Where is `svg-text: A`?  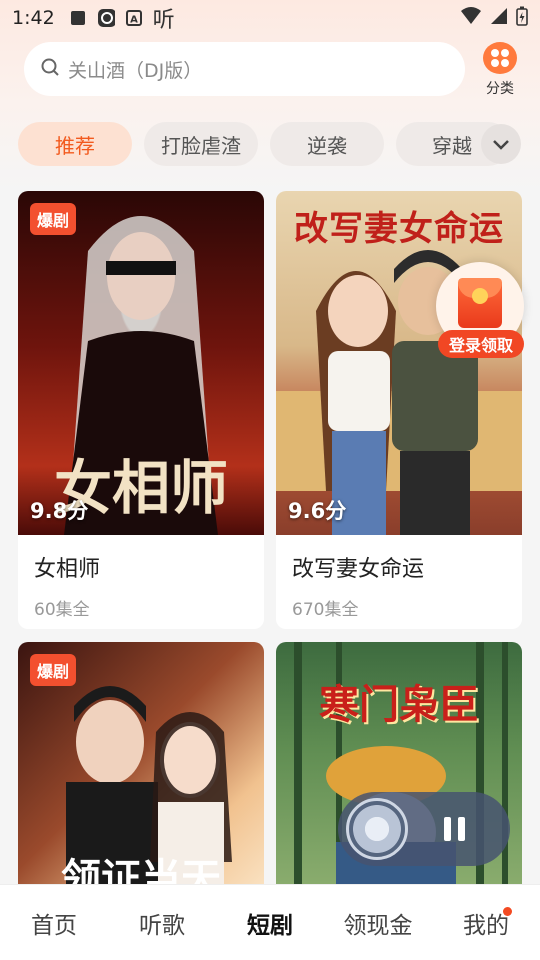 svg-text: A is located at coordinates (134, 20).